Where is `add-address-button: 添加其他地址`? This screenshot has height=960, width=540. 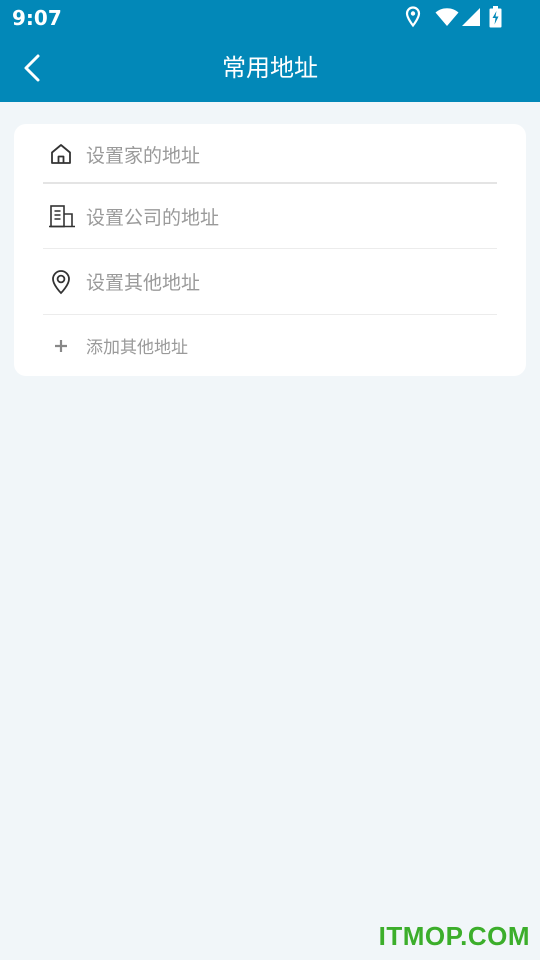
add-address-button: 添加其他地址 is located at coordinates (270, 345).